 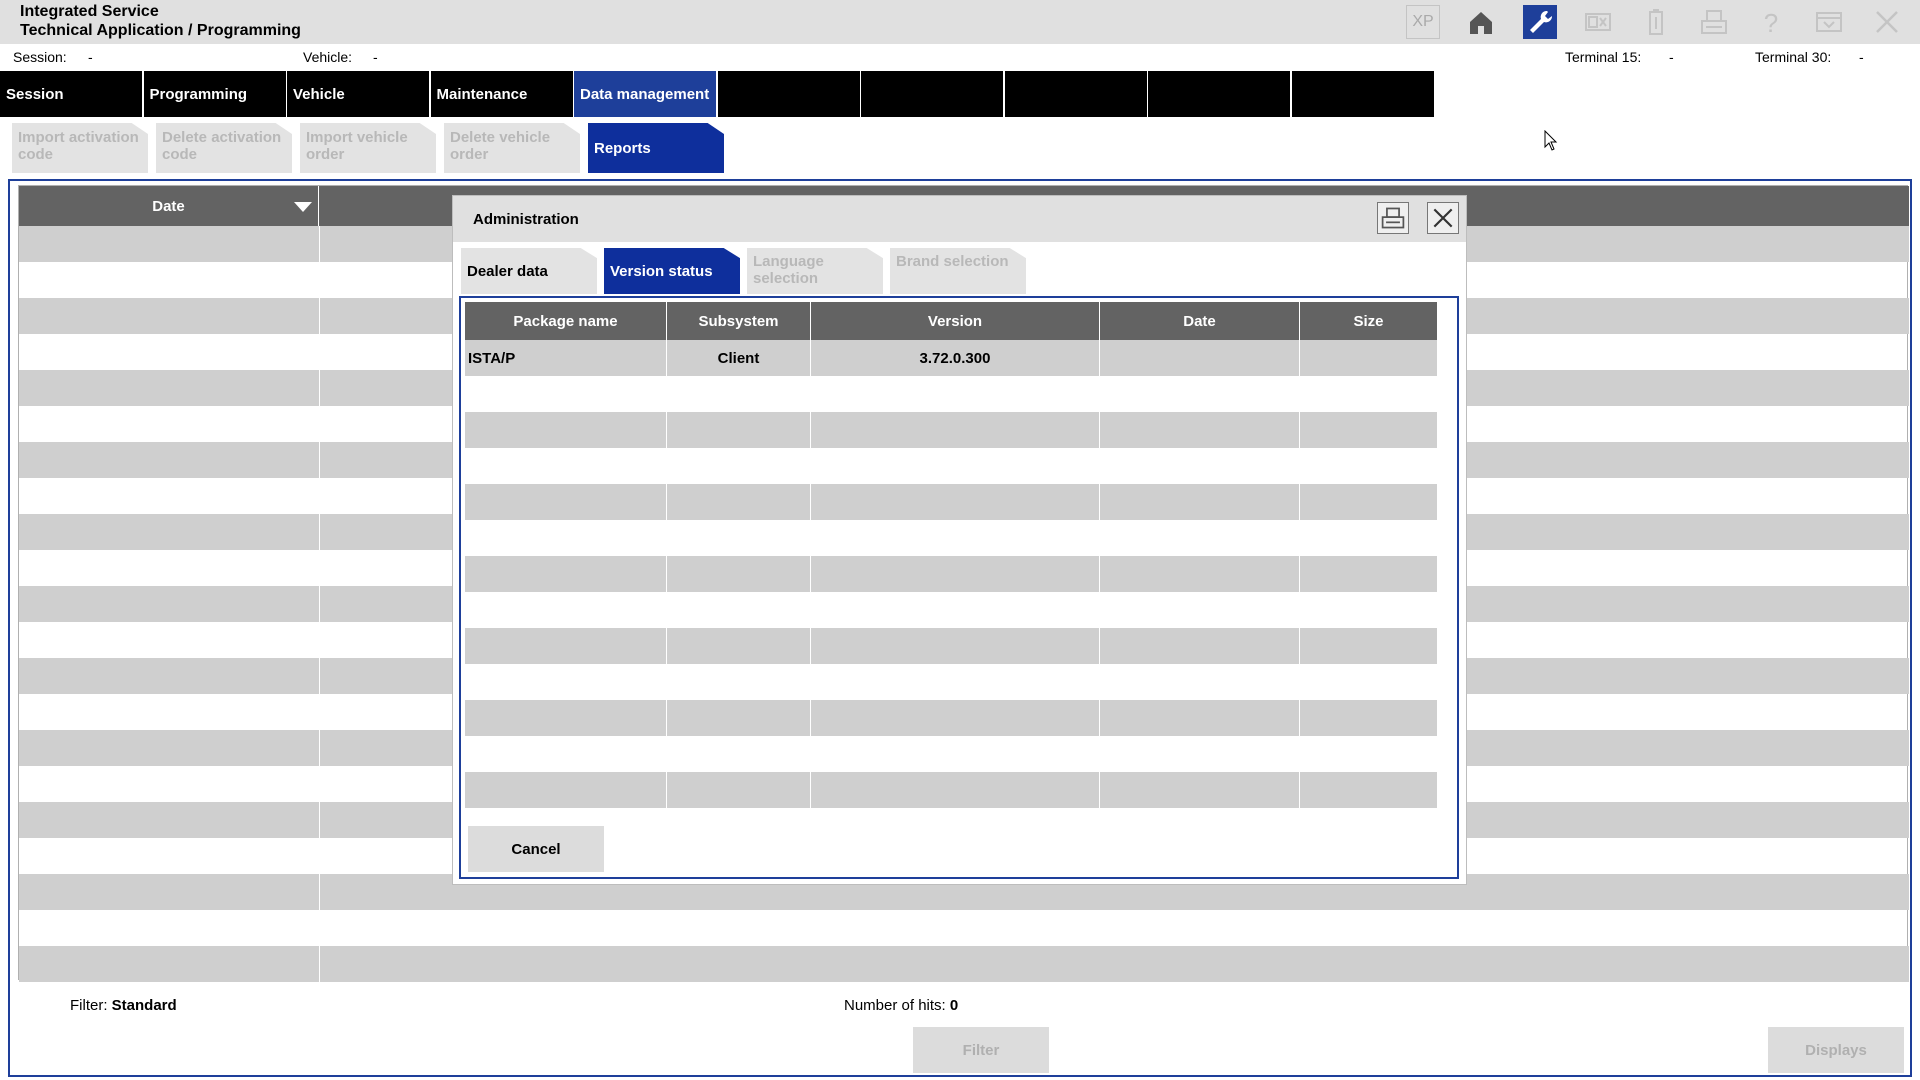 What do you see at coordinates (368, 148) in the screenshot?
I see `subtab-import-vehicle-order: Import vehicle order` at bounding box center [368, 148].